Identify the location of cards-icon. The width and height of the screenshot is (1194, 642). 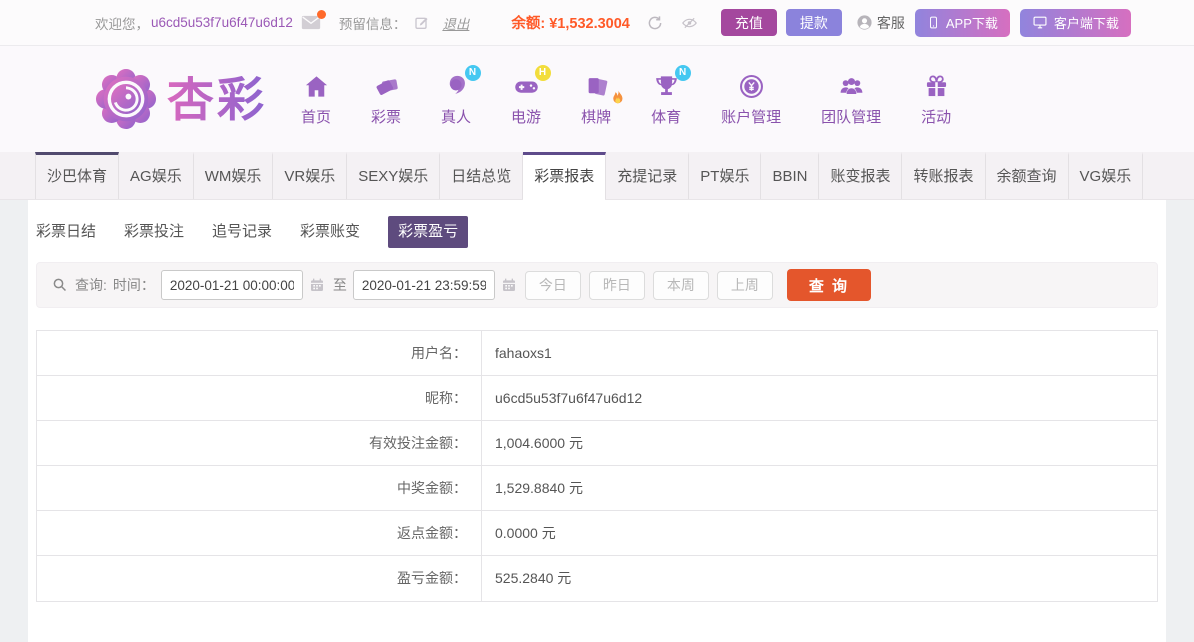
(596, 86).